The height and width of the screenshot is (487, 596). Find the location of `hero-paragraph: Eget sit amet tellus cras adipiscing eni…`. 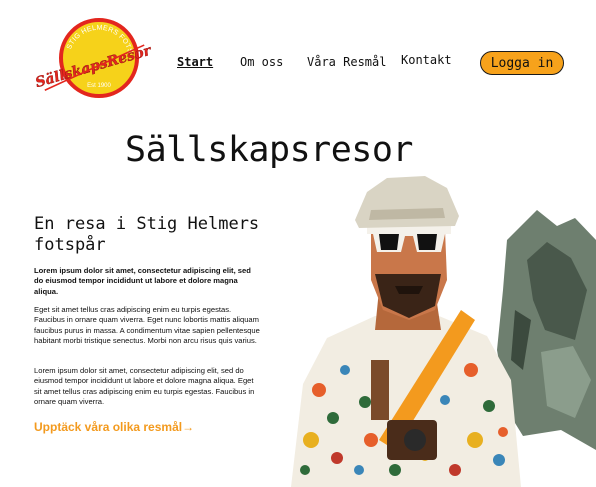

hero-paragraph: Eget sit amet tellus cras adipiscing eni… is located at coordinates (147, 325).